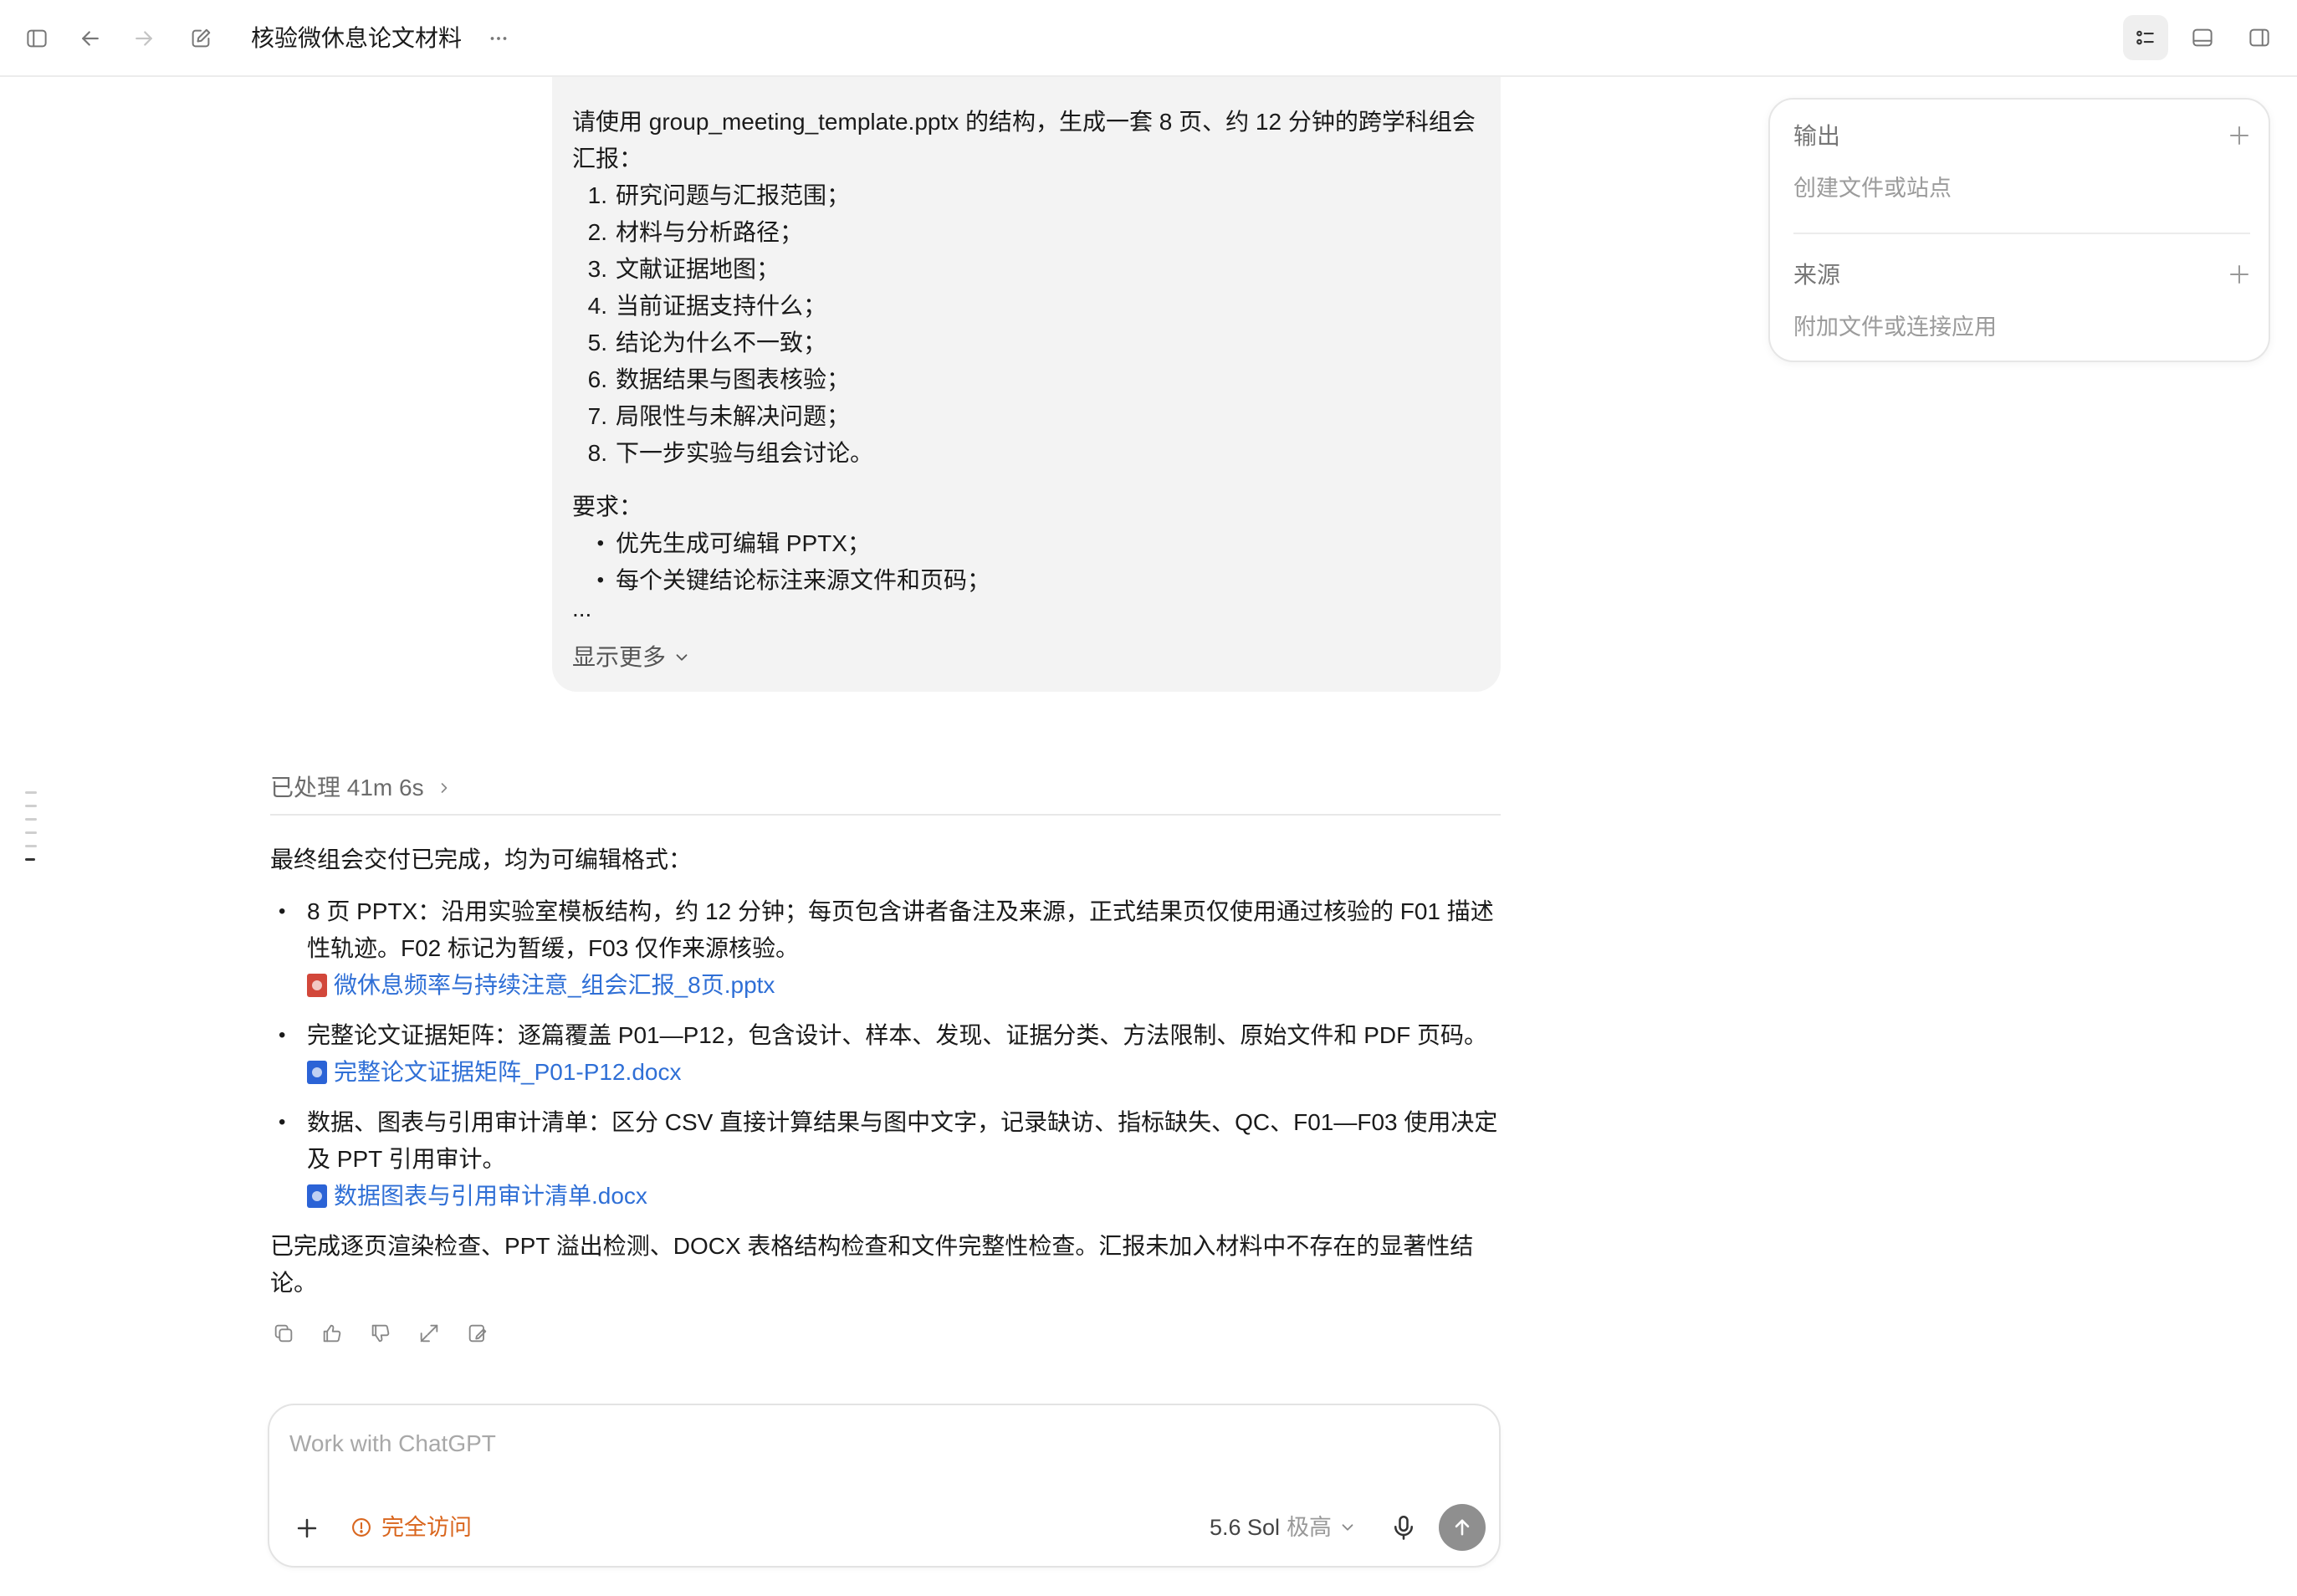 The width and height of the screenshot is (2297, 1596). I want to click on composer-input: Work with ChatGPT, so click(392, 1444).